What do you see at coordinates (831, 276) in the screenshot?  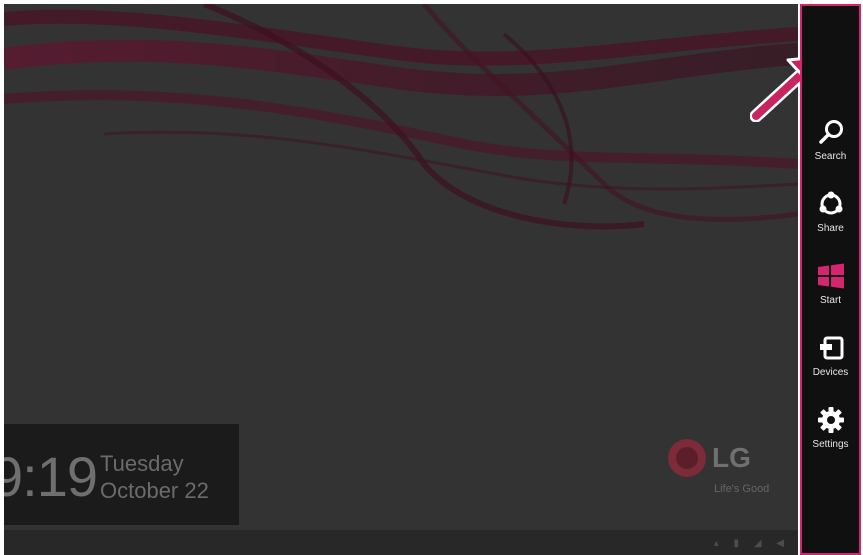 I see `windows-start-icon` at bounding box center [831, 276].